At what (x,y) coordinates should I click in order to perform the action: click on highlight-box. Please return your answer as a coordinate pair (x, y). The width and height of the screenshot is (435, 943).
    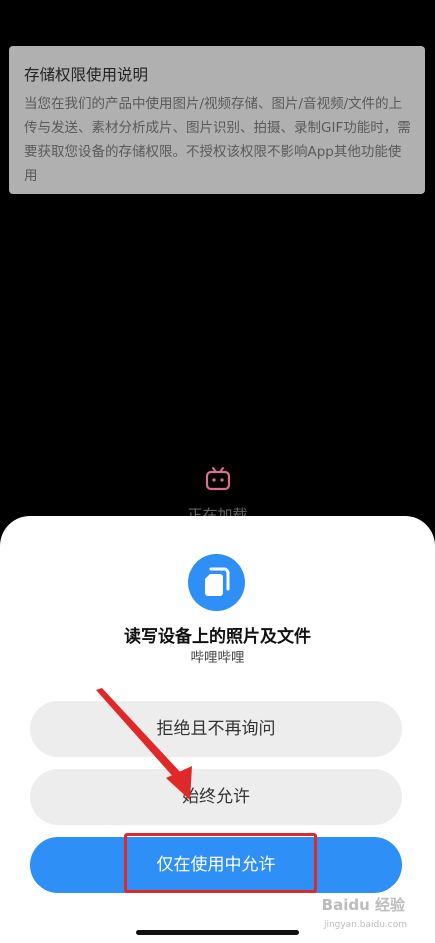
    Looking at the image, I should click on (220, 863).